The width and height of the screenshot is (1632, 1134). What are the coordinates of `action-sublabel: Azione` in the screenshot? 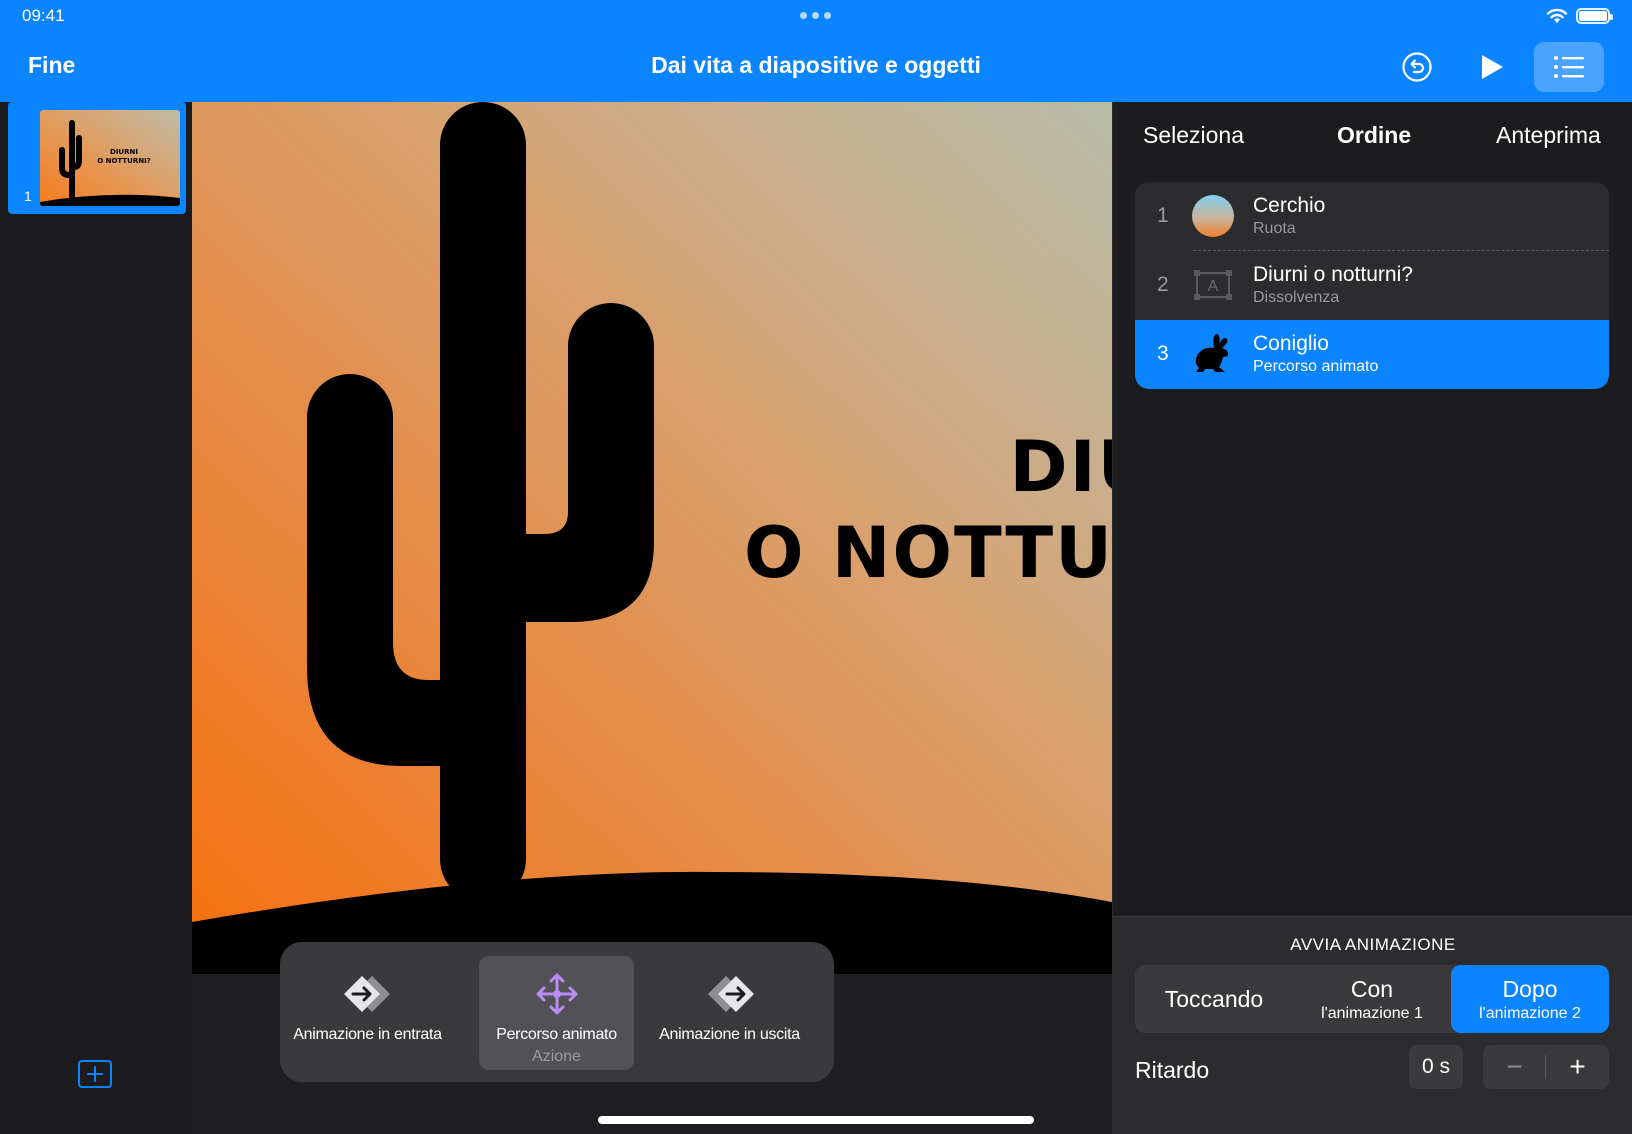 It's located at (556, 1056).